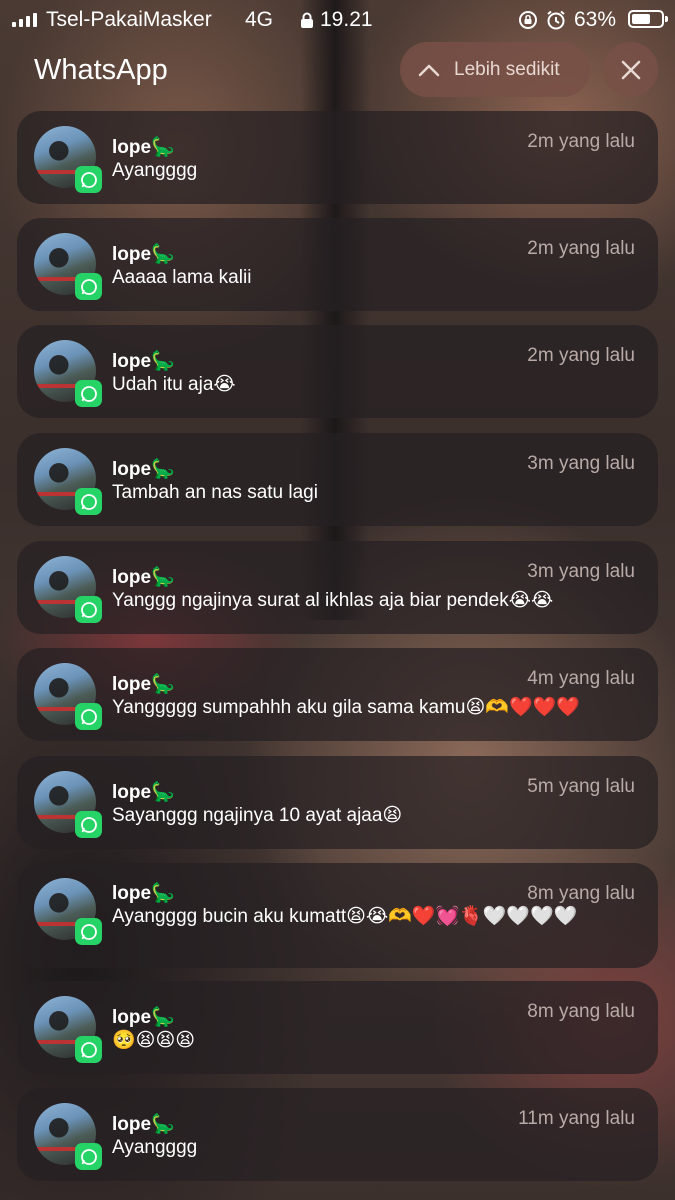 The image size is (675, 1200). What do you see at coordinates (507, 69) in the screenshot?
I see `show-less-label: Lebih sedikit` at bounding box center [507, 69].